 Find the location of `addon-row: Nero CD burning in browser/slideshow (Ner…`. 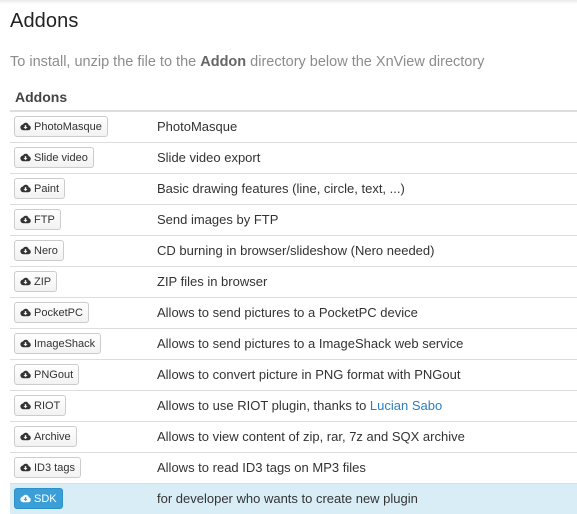

addon-row: Nero CD burning in browser/slideshow (Ner… is located at coordinates (293, 250).